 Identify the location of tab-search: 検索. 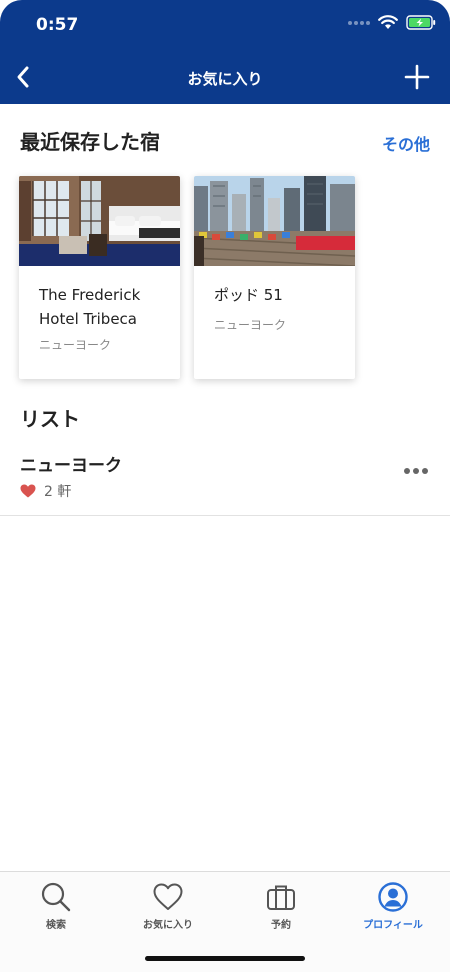
(56, 907).